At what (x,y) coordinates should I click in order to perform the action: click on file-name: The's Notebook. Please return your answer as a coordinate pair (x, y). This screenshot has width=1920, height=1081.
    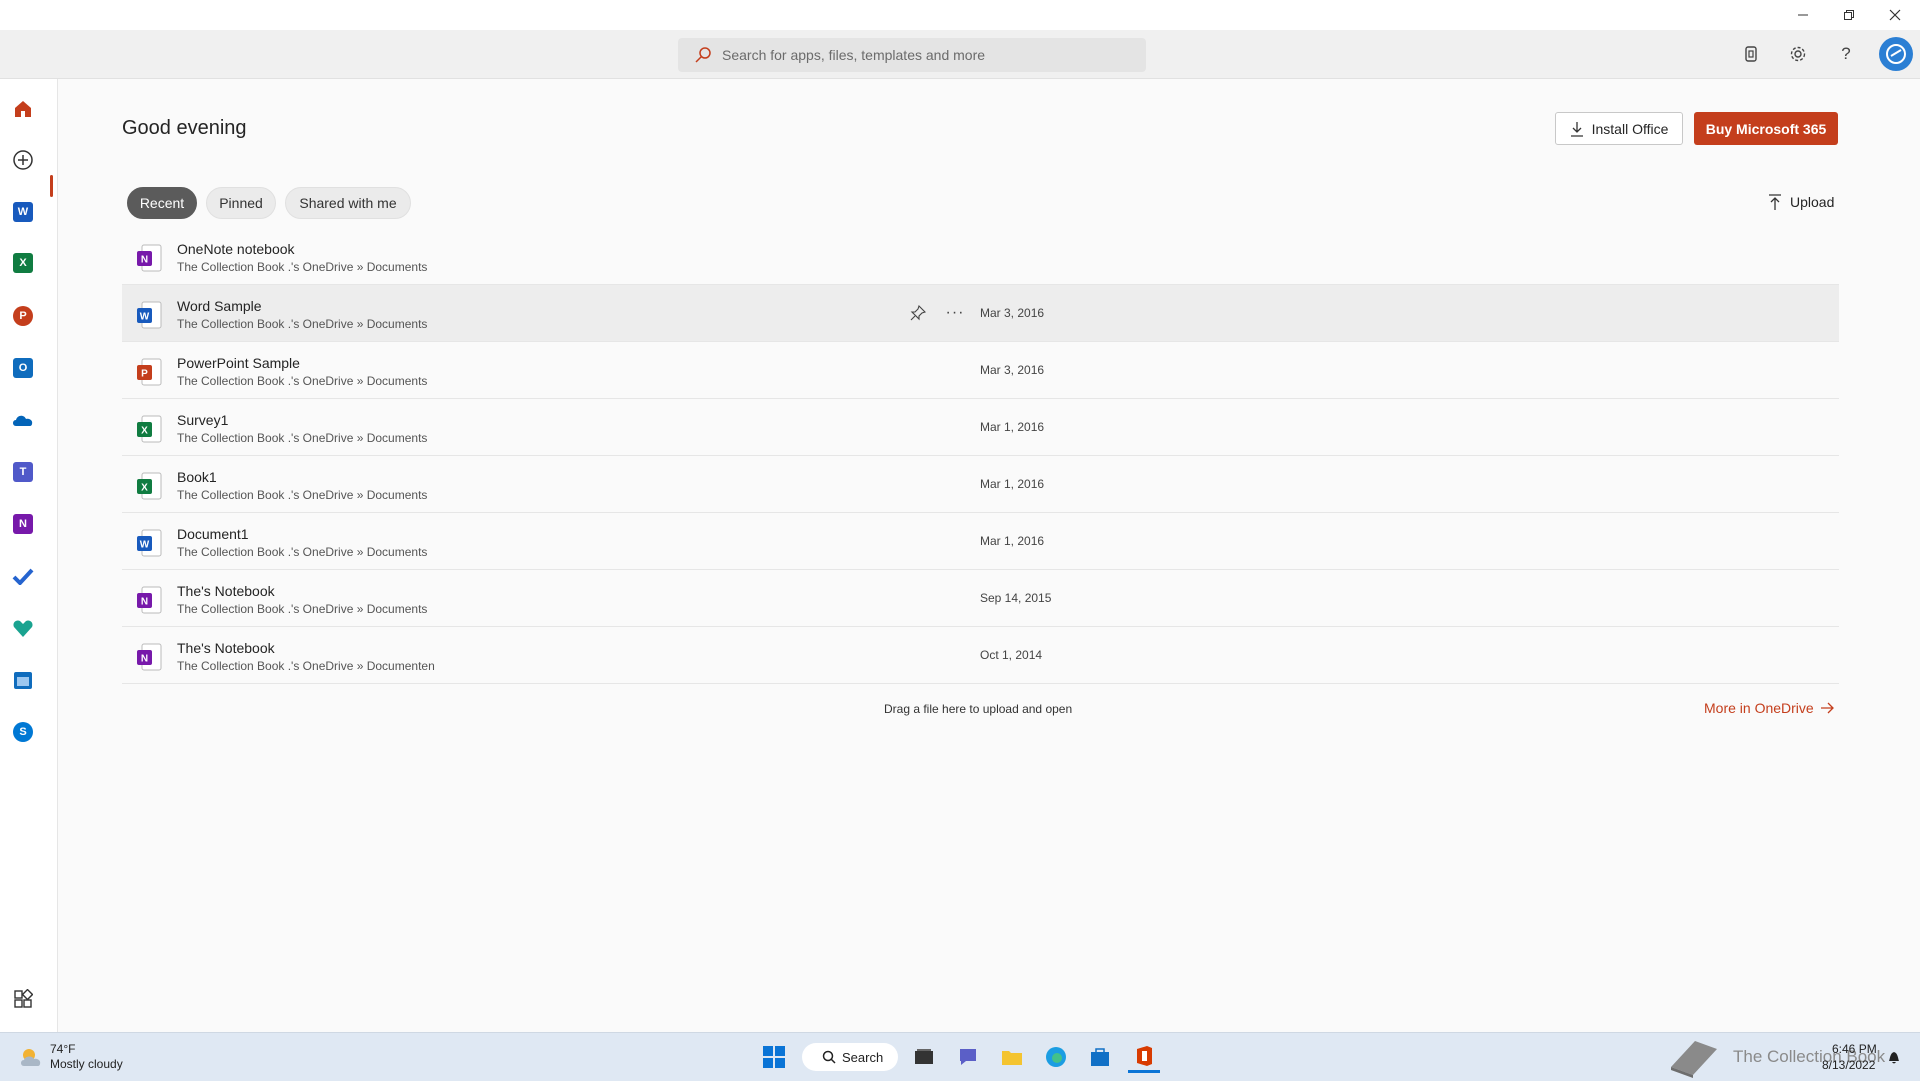
    Looking at the image, I should click on (226, 648).